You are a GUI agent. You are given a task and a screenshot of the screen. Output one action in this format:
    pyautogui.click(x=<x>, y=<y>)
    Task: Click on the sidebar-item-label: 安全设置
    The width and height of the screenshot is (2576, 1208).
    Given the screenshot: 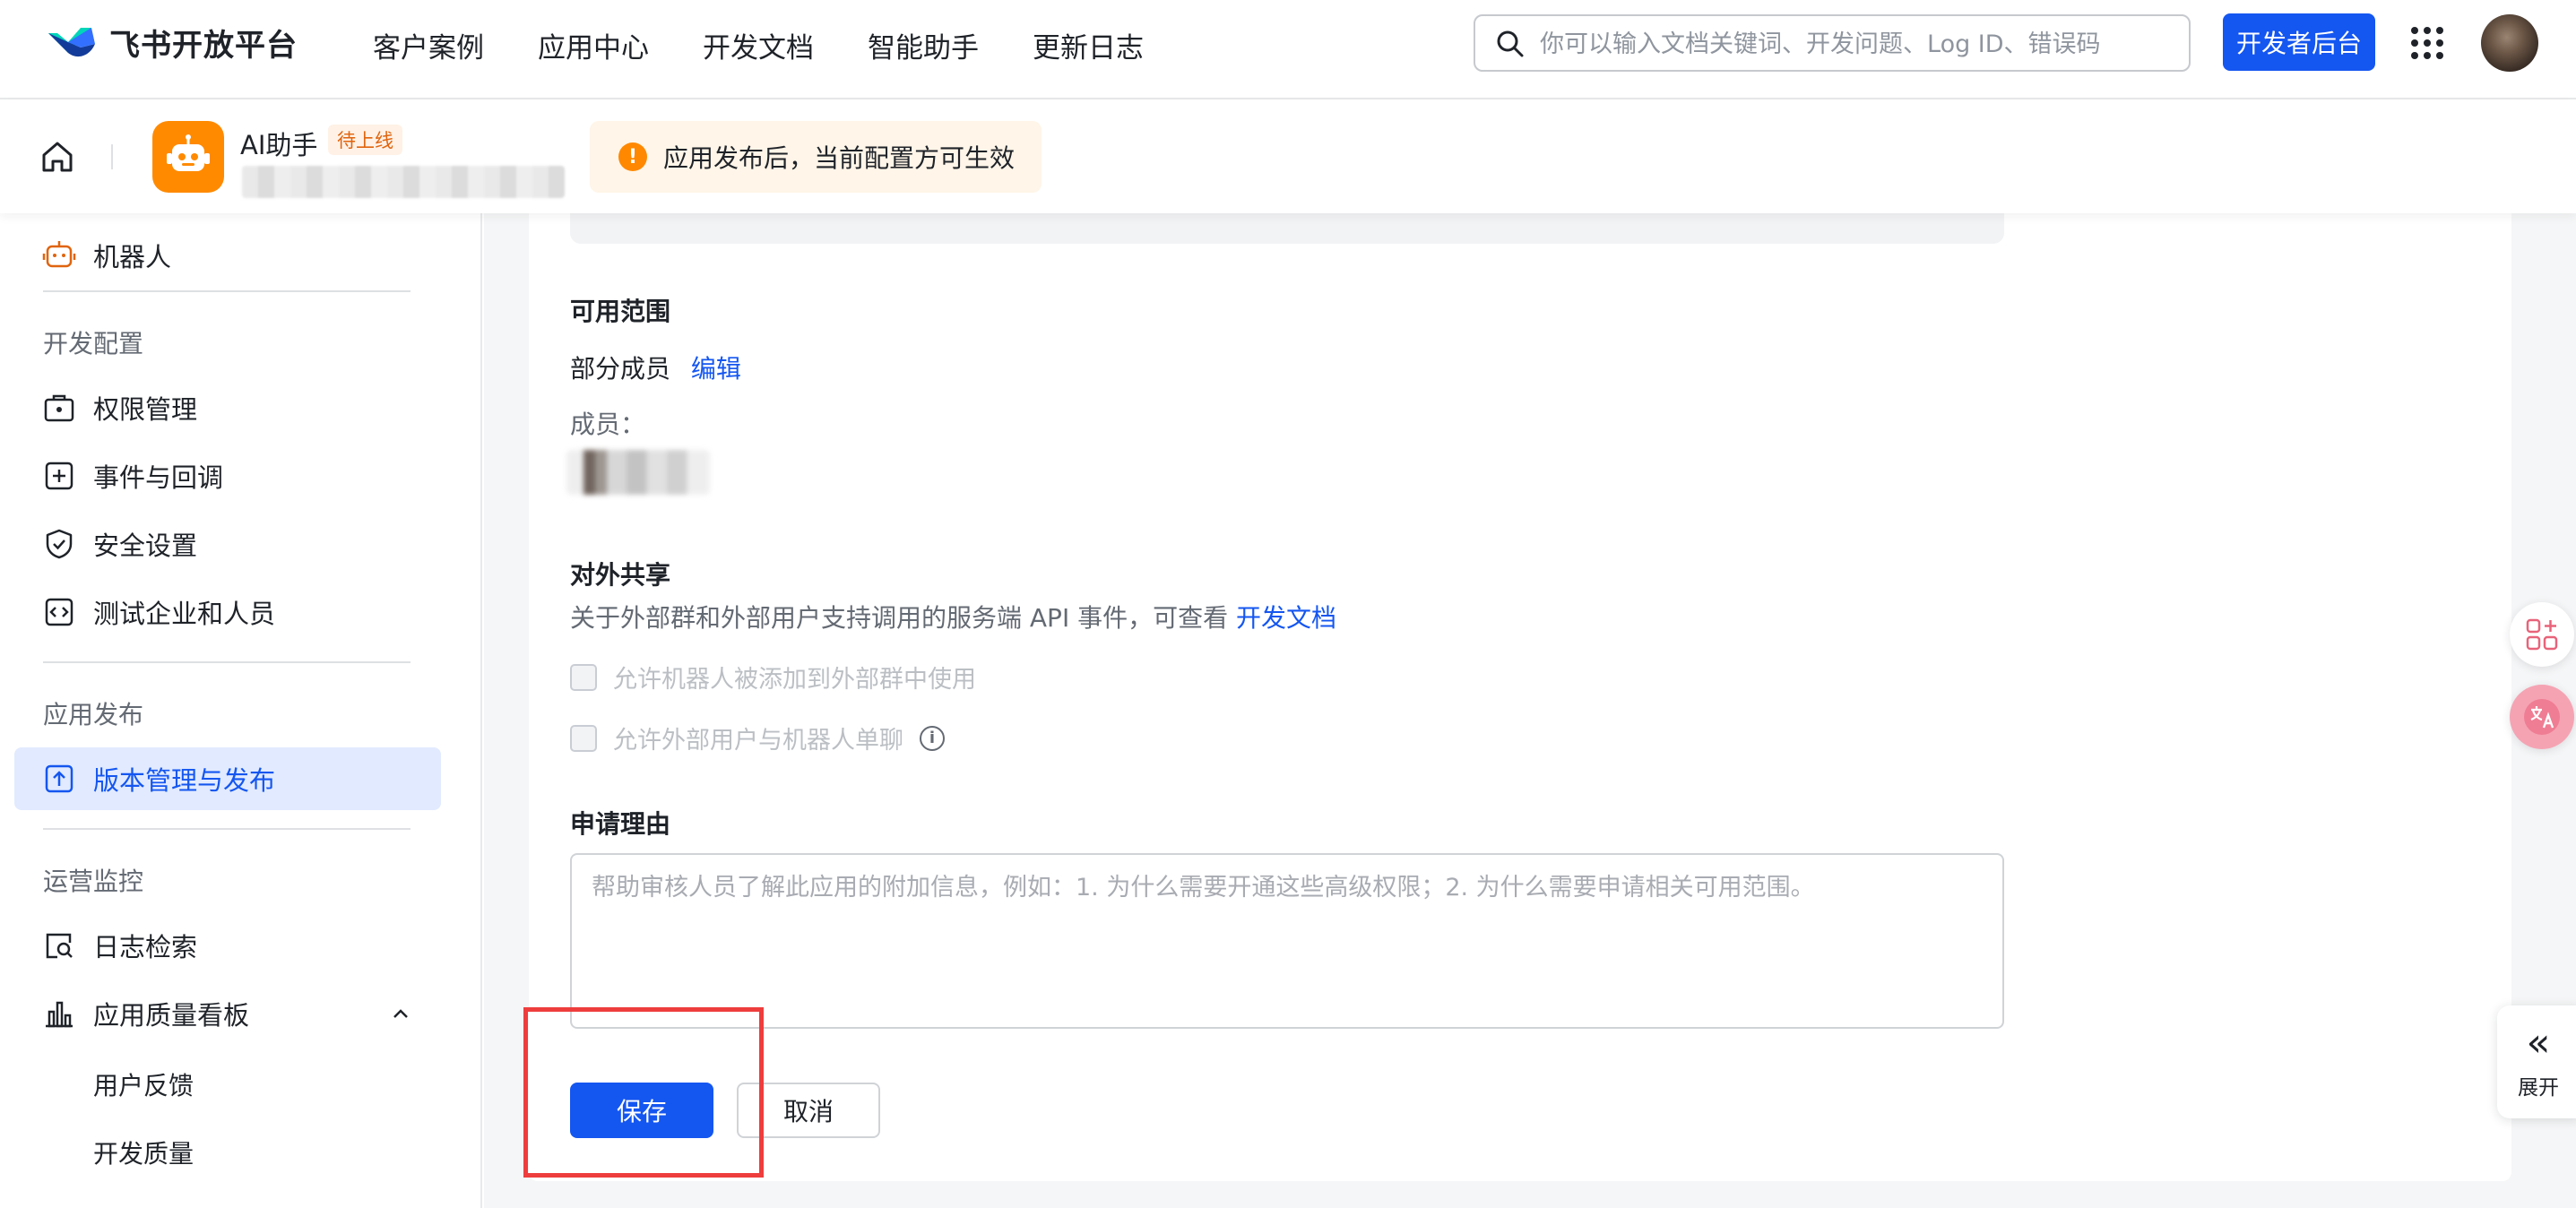 What is the action you would take?
    pyautogui.click(x=145, y=546)
    